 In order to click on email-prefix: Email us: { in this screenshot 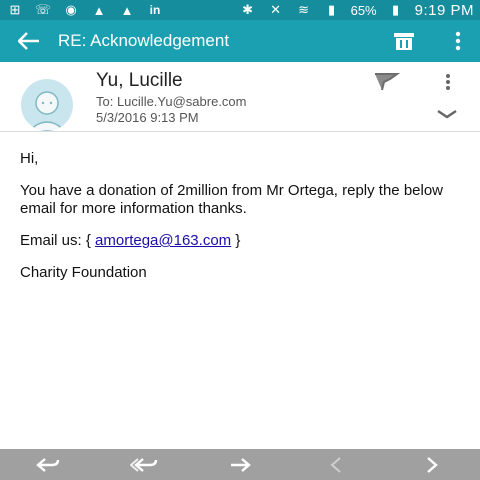, I will do `click(58, 240)`.